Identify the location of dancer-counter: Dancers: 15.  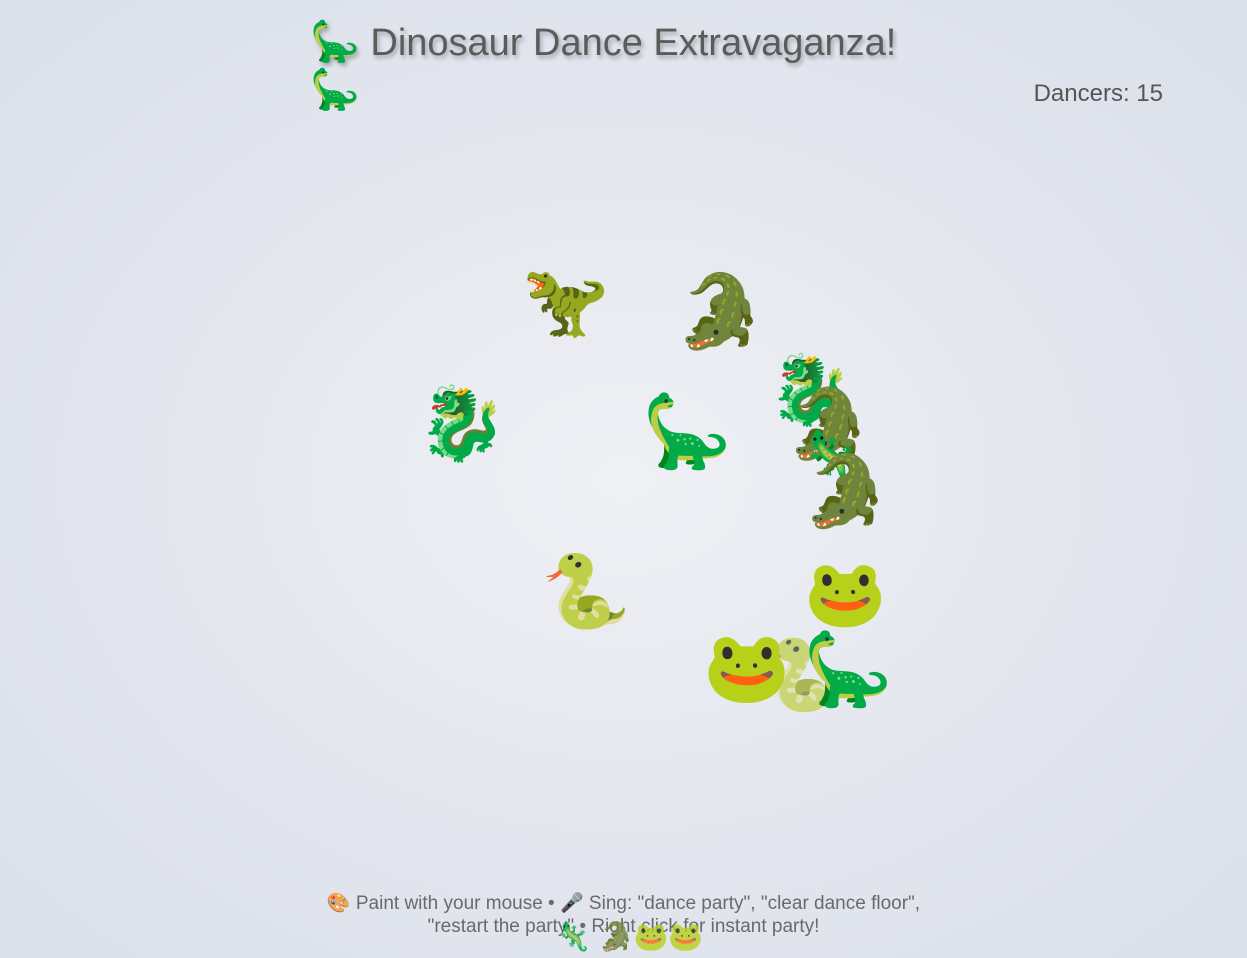
(1098, 93).